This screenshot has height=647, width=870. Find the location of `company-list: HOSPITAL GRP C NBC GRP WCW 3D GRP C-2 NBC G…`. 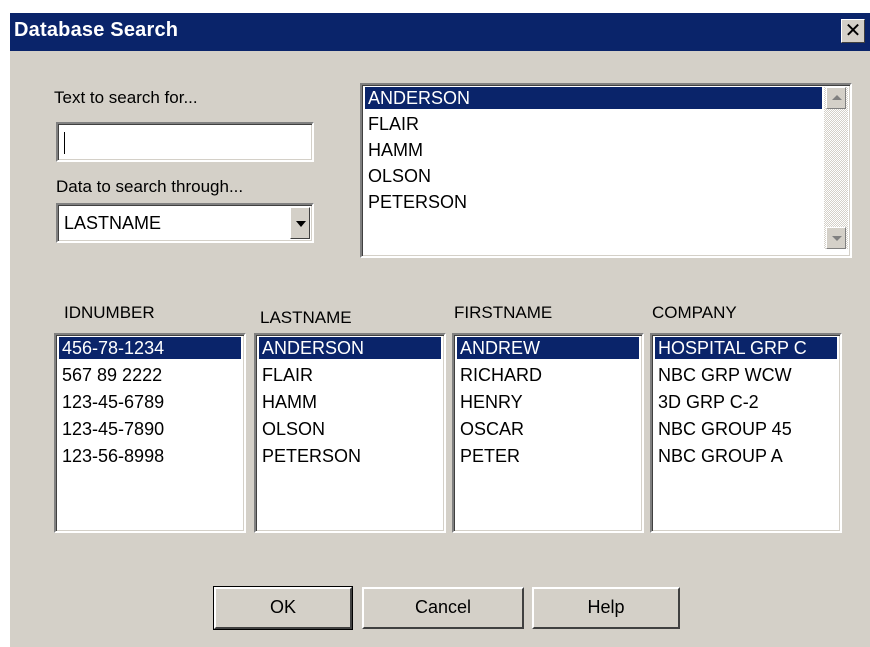

company-list: HOSPITAL GRP C NBC GRP WCW 3D GRP C-2 NBC G… is located at coordinates (746, 433).